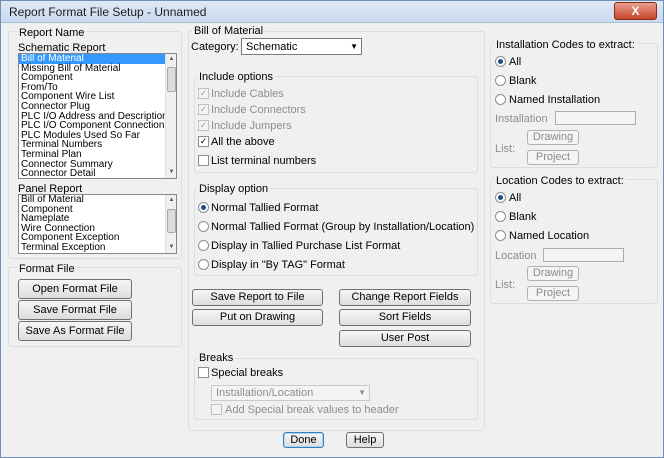  Describe the element at coordinates (203, 207) in the screenshot. I see `normal-tallied-radio` at that location.